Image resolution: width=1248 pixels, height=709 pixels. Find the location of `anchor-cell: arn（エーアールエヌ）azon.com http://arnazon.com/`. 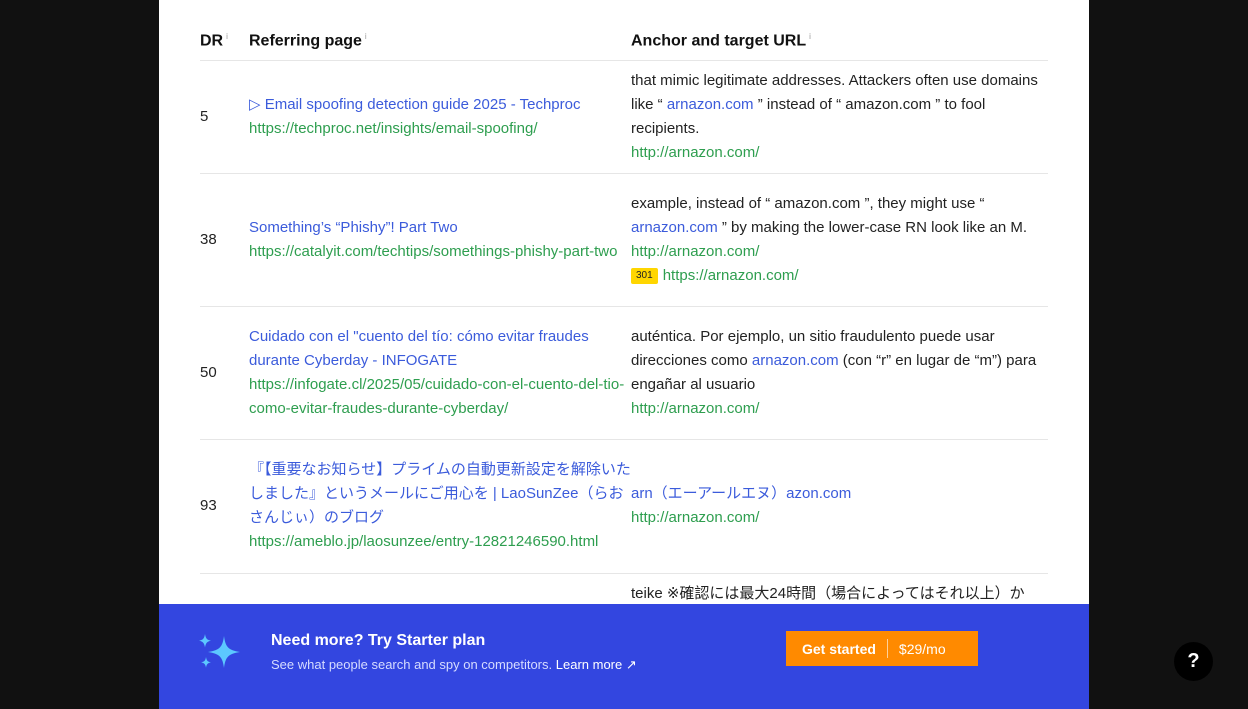

anchor-cell: arn（エーアールエヌ）azon.com http://arnazon.com/ is located at coordinates (839, 506).